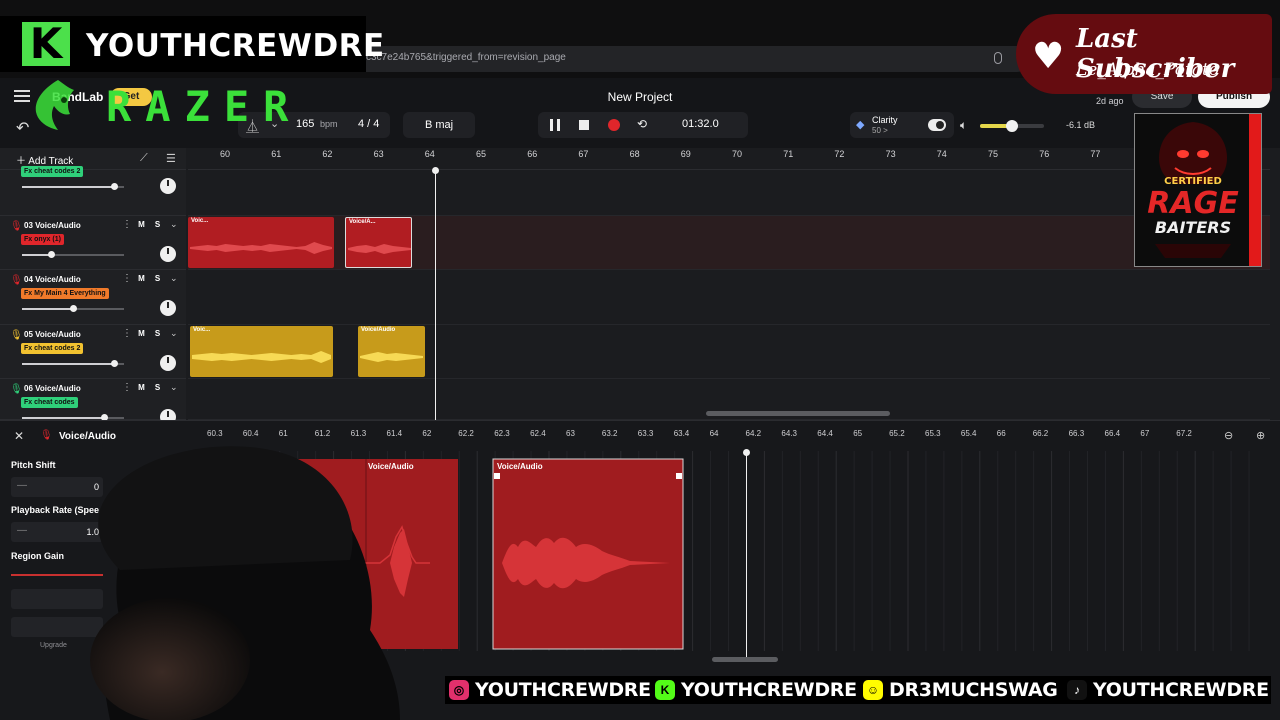 The image size is (1280, 720). I want to click on fx-badge: Fx onyx (1), so click(42, 239).